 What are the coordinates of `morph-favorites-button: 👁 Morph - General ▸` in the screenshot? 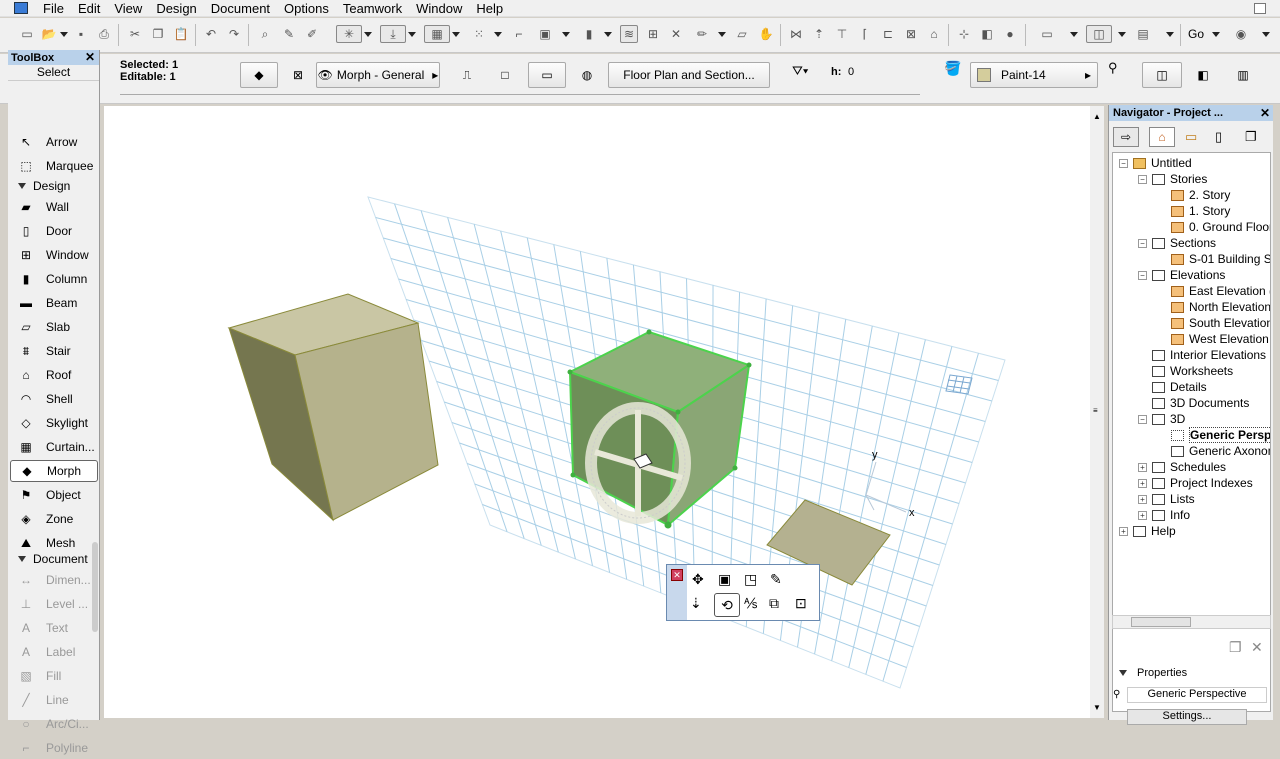 It's located at (378, 75).